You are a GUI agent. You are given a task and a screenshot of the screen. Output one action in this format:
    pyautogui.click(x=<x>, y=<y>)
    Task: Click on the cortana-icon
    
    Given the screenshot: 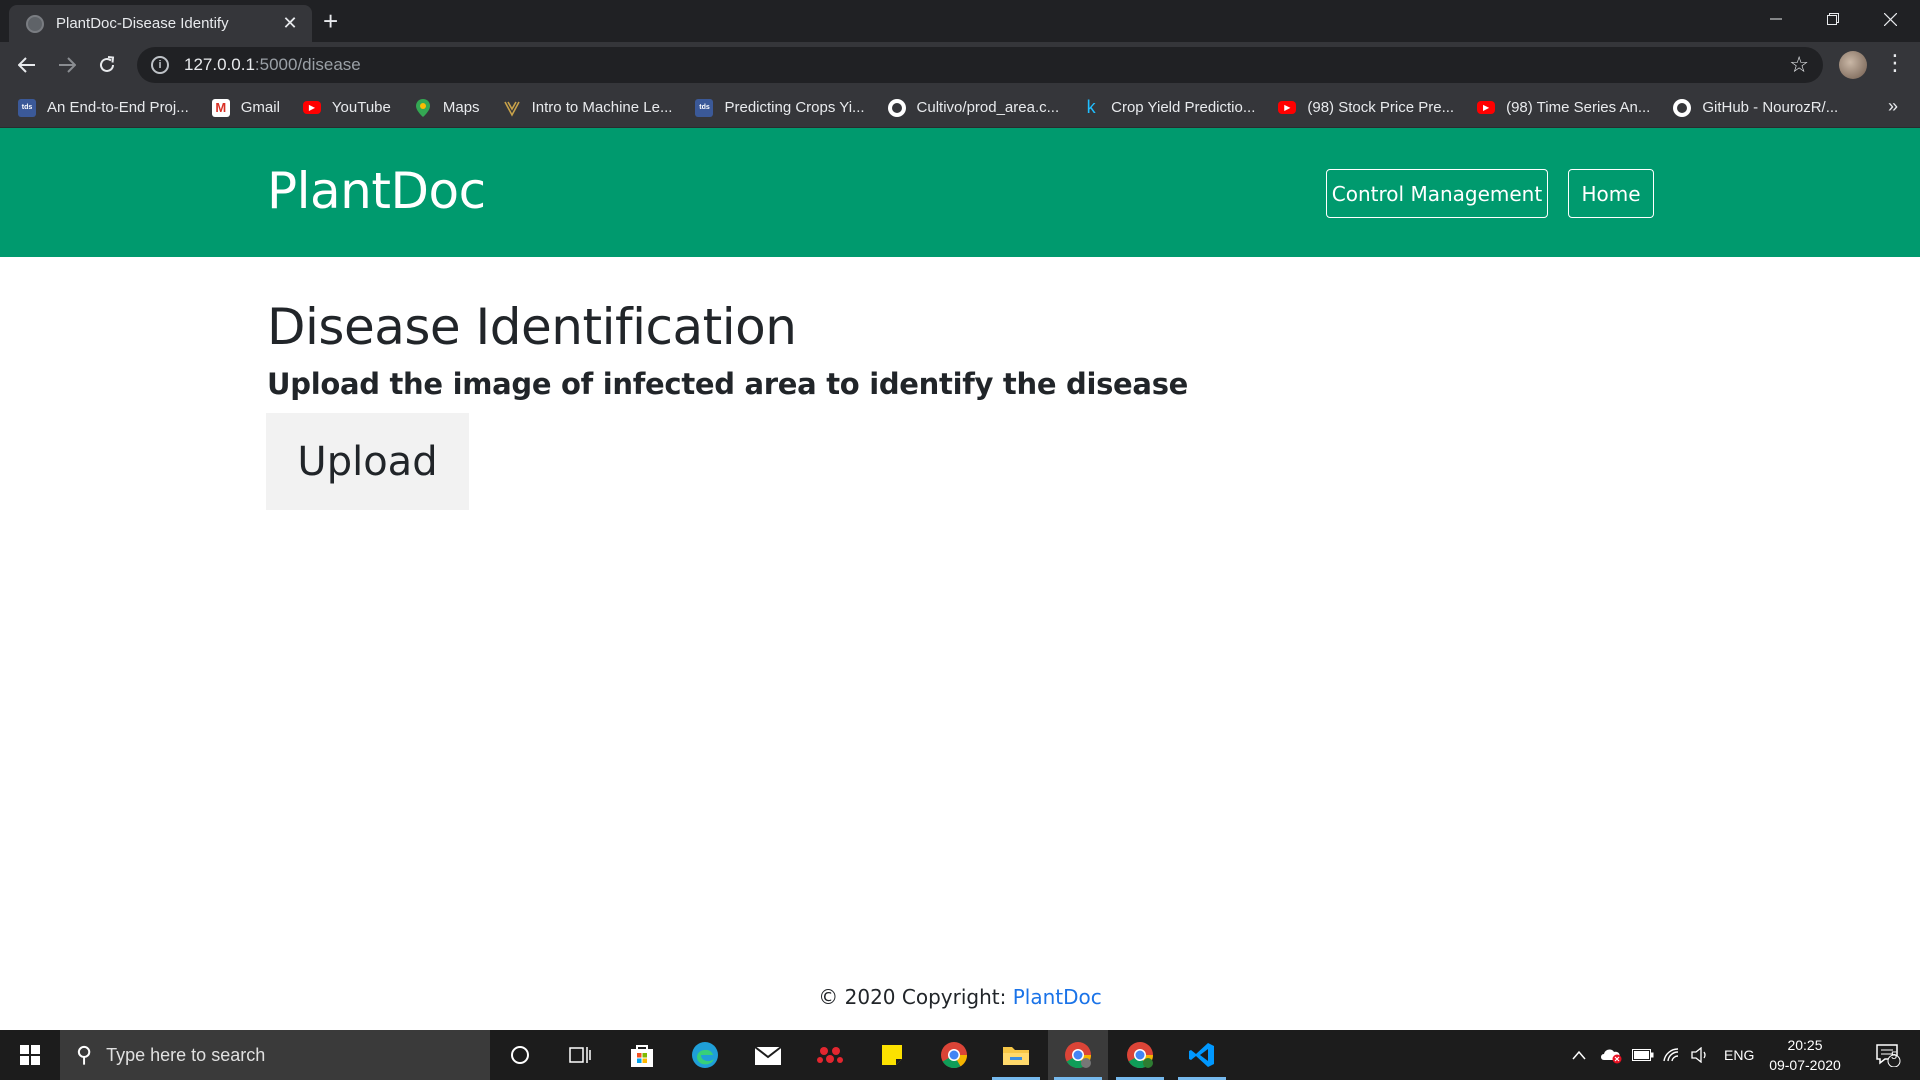 What is the action you would take?
    pyautogui.click(x=520, y=1055)
    